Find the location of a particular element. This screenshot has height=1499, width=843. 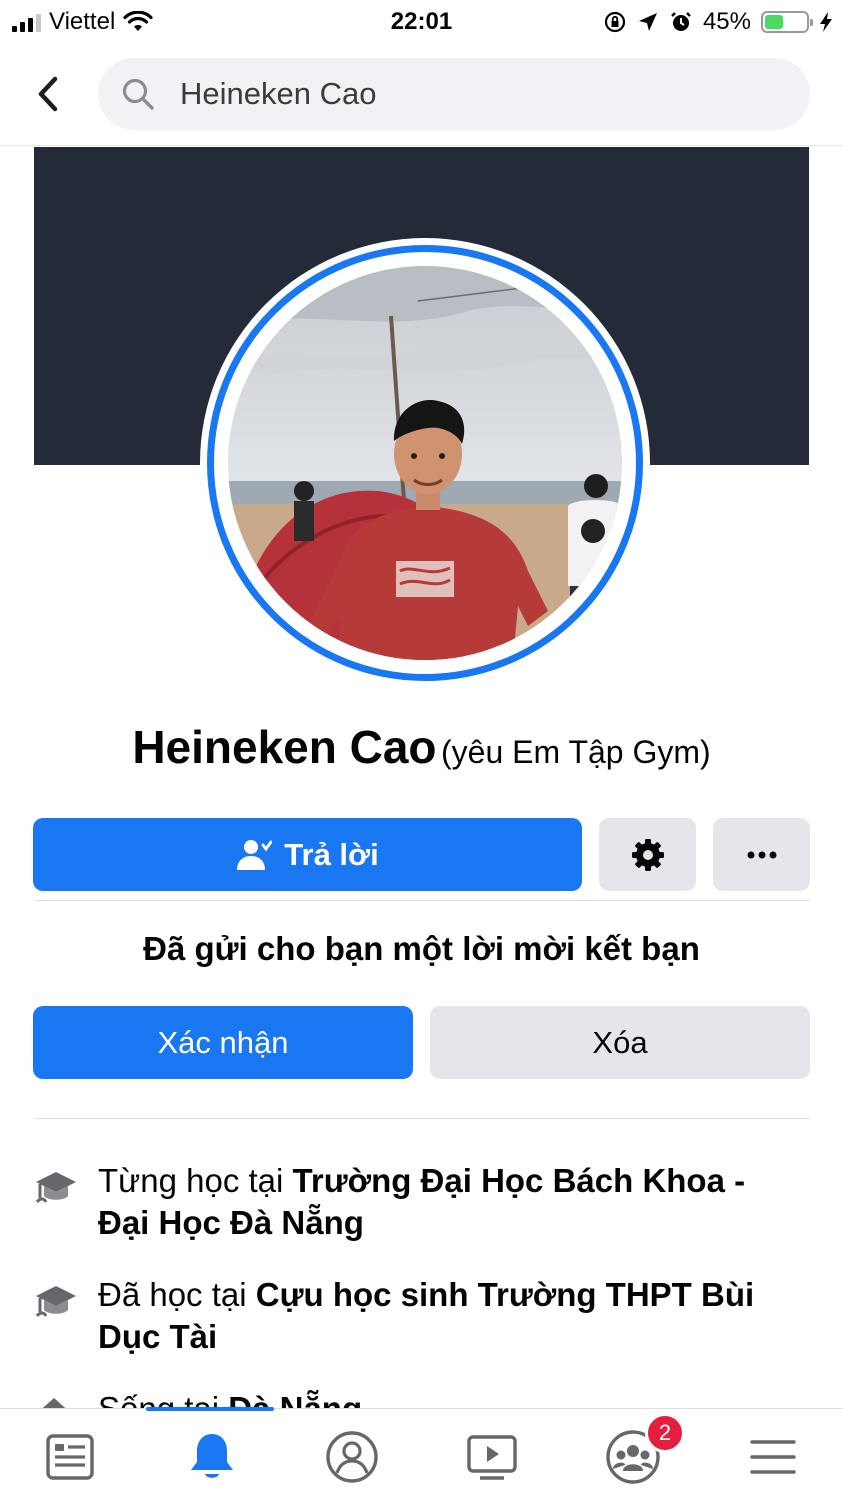

chevron-left-icon is located at coordinates (48, 94).